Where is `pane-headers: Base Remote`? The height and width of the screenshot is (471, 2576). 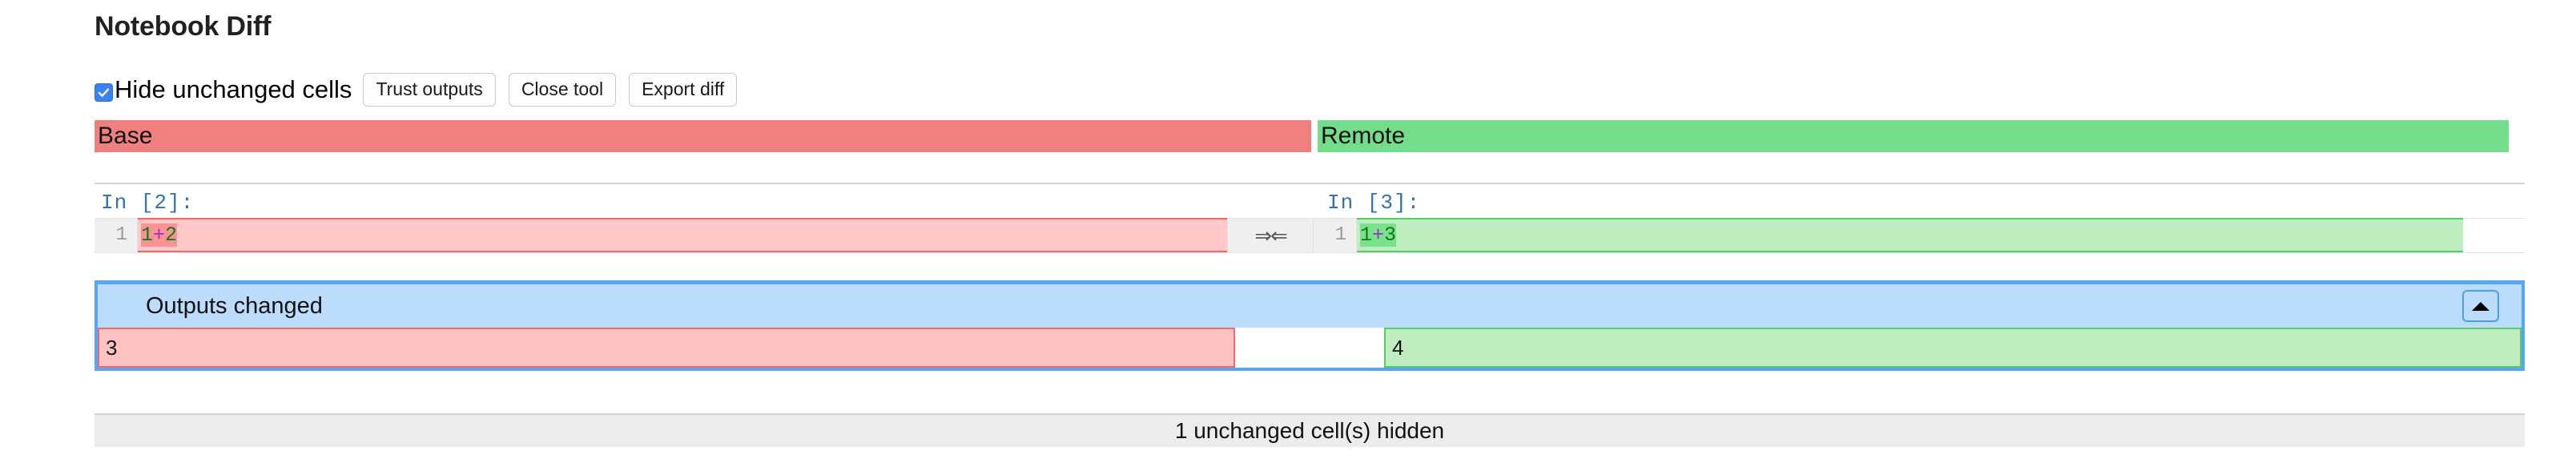 pane-headers: Base Remote is located at coordinates (1302, 136).